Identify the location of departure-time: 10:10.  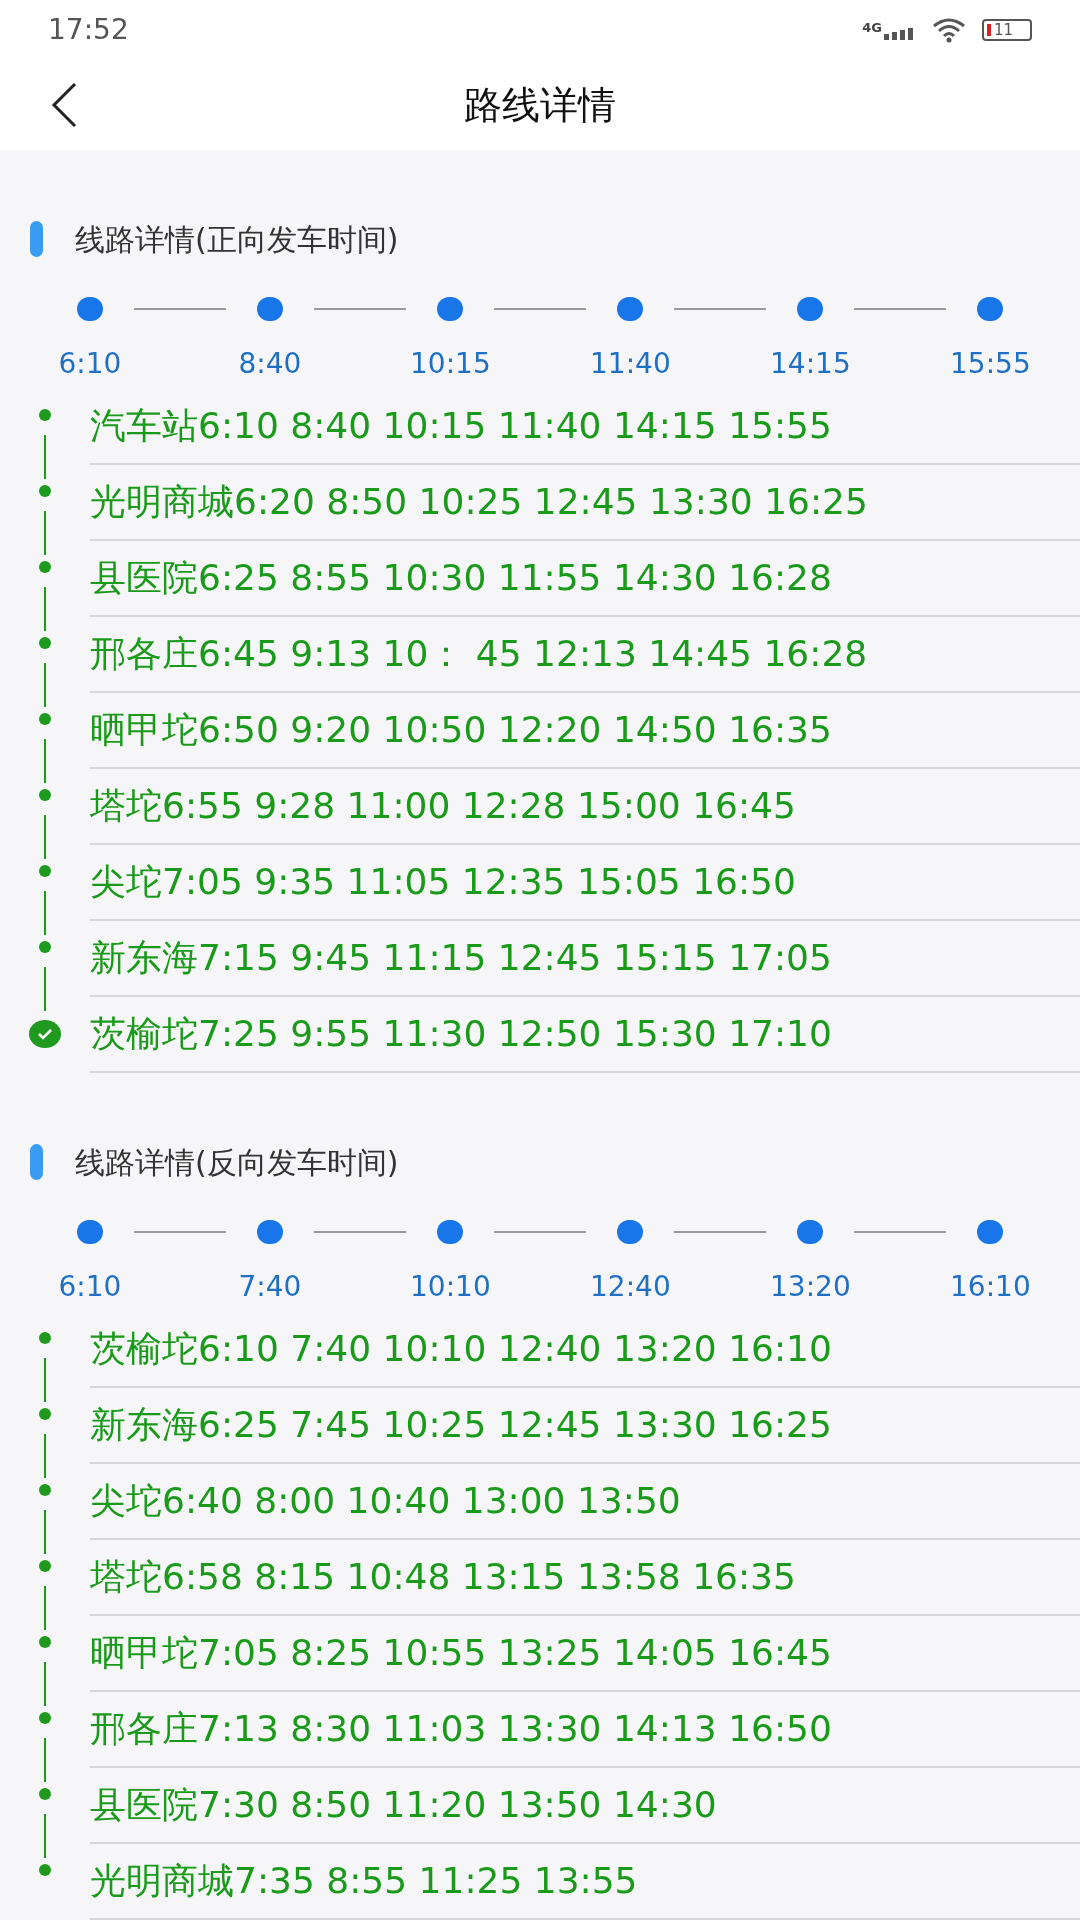
(450, 1287).